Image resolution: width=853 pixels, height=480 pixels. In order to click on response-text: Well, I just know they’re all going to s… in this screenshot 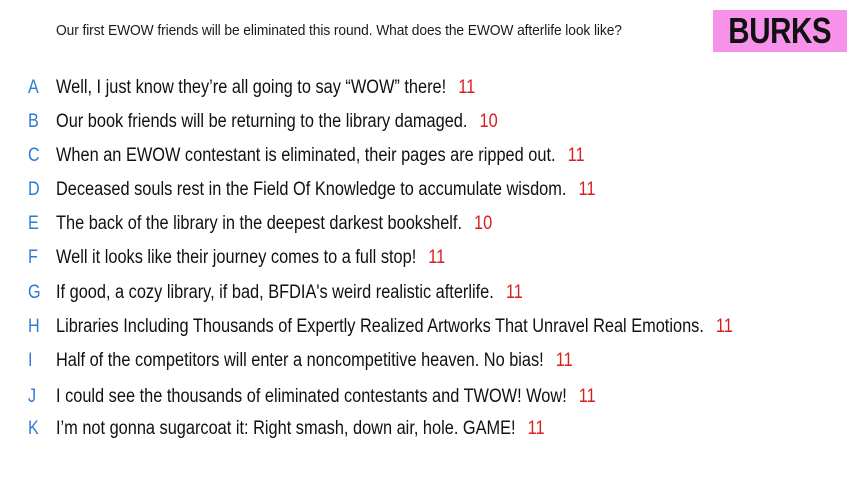, I will do `click(251, 87)`.